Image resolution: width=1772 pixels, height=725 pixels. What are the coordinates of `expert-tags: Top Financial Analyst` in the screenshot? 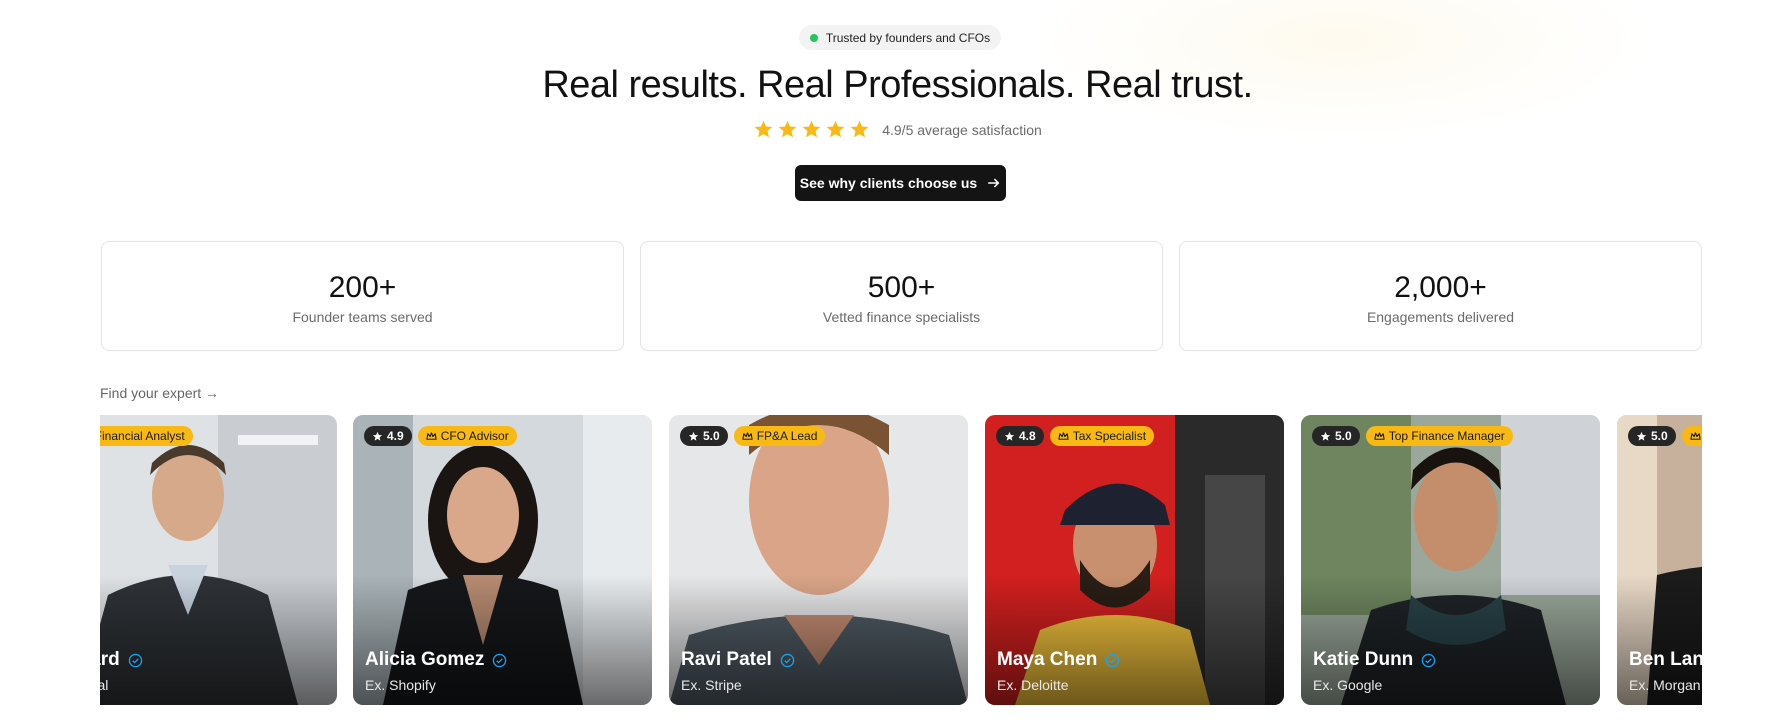 It's located at (146, 436).